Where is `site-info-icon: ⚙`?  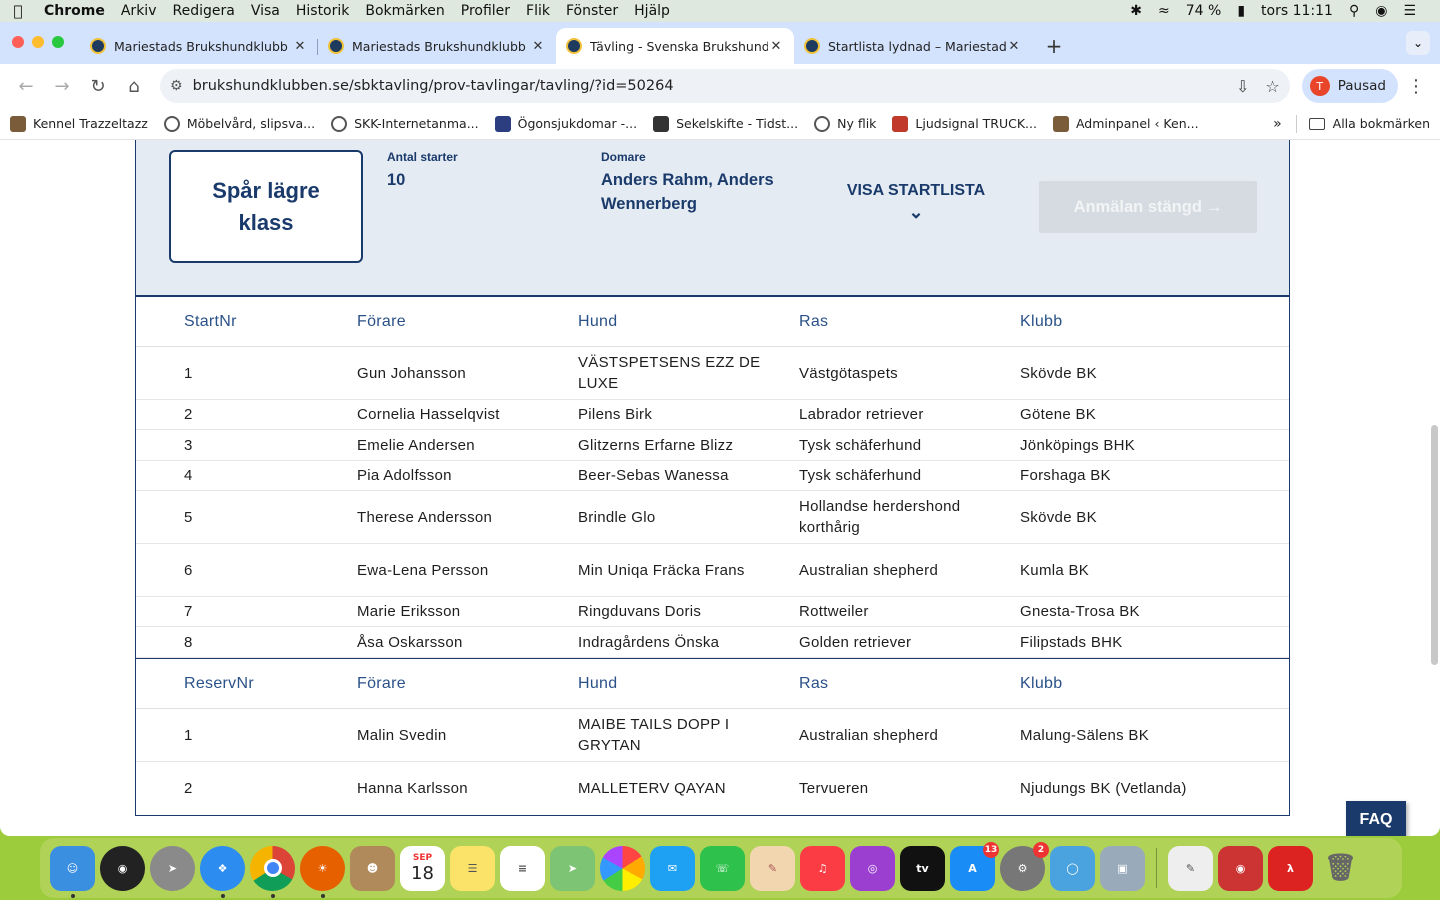 site-info-icon: ⚙ is located at coordinates (176, 86).